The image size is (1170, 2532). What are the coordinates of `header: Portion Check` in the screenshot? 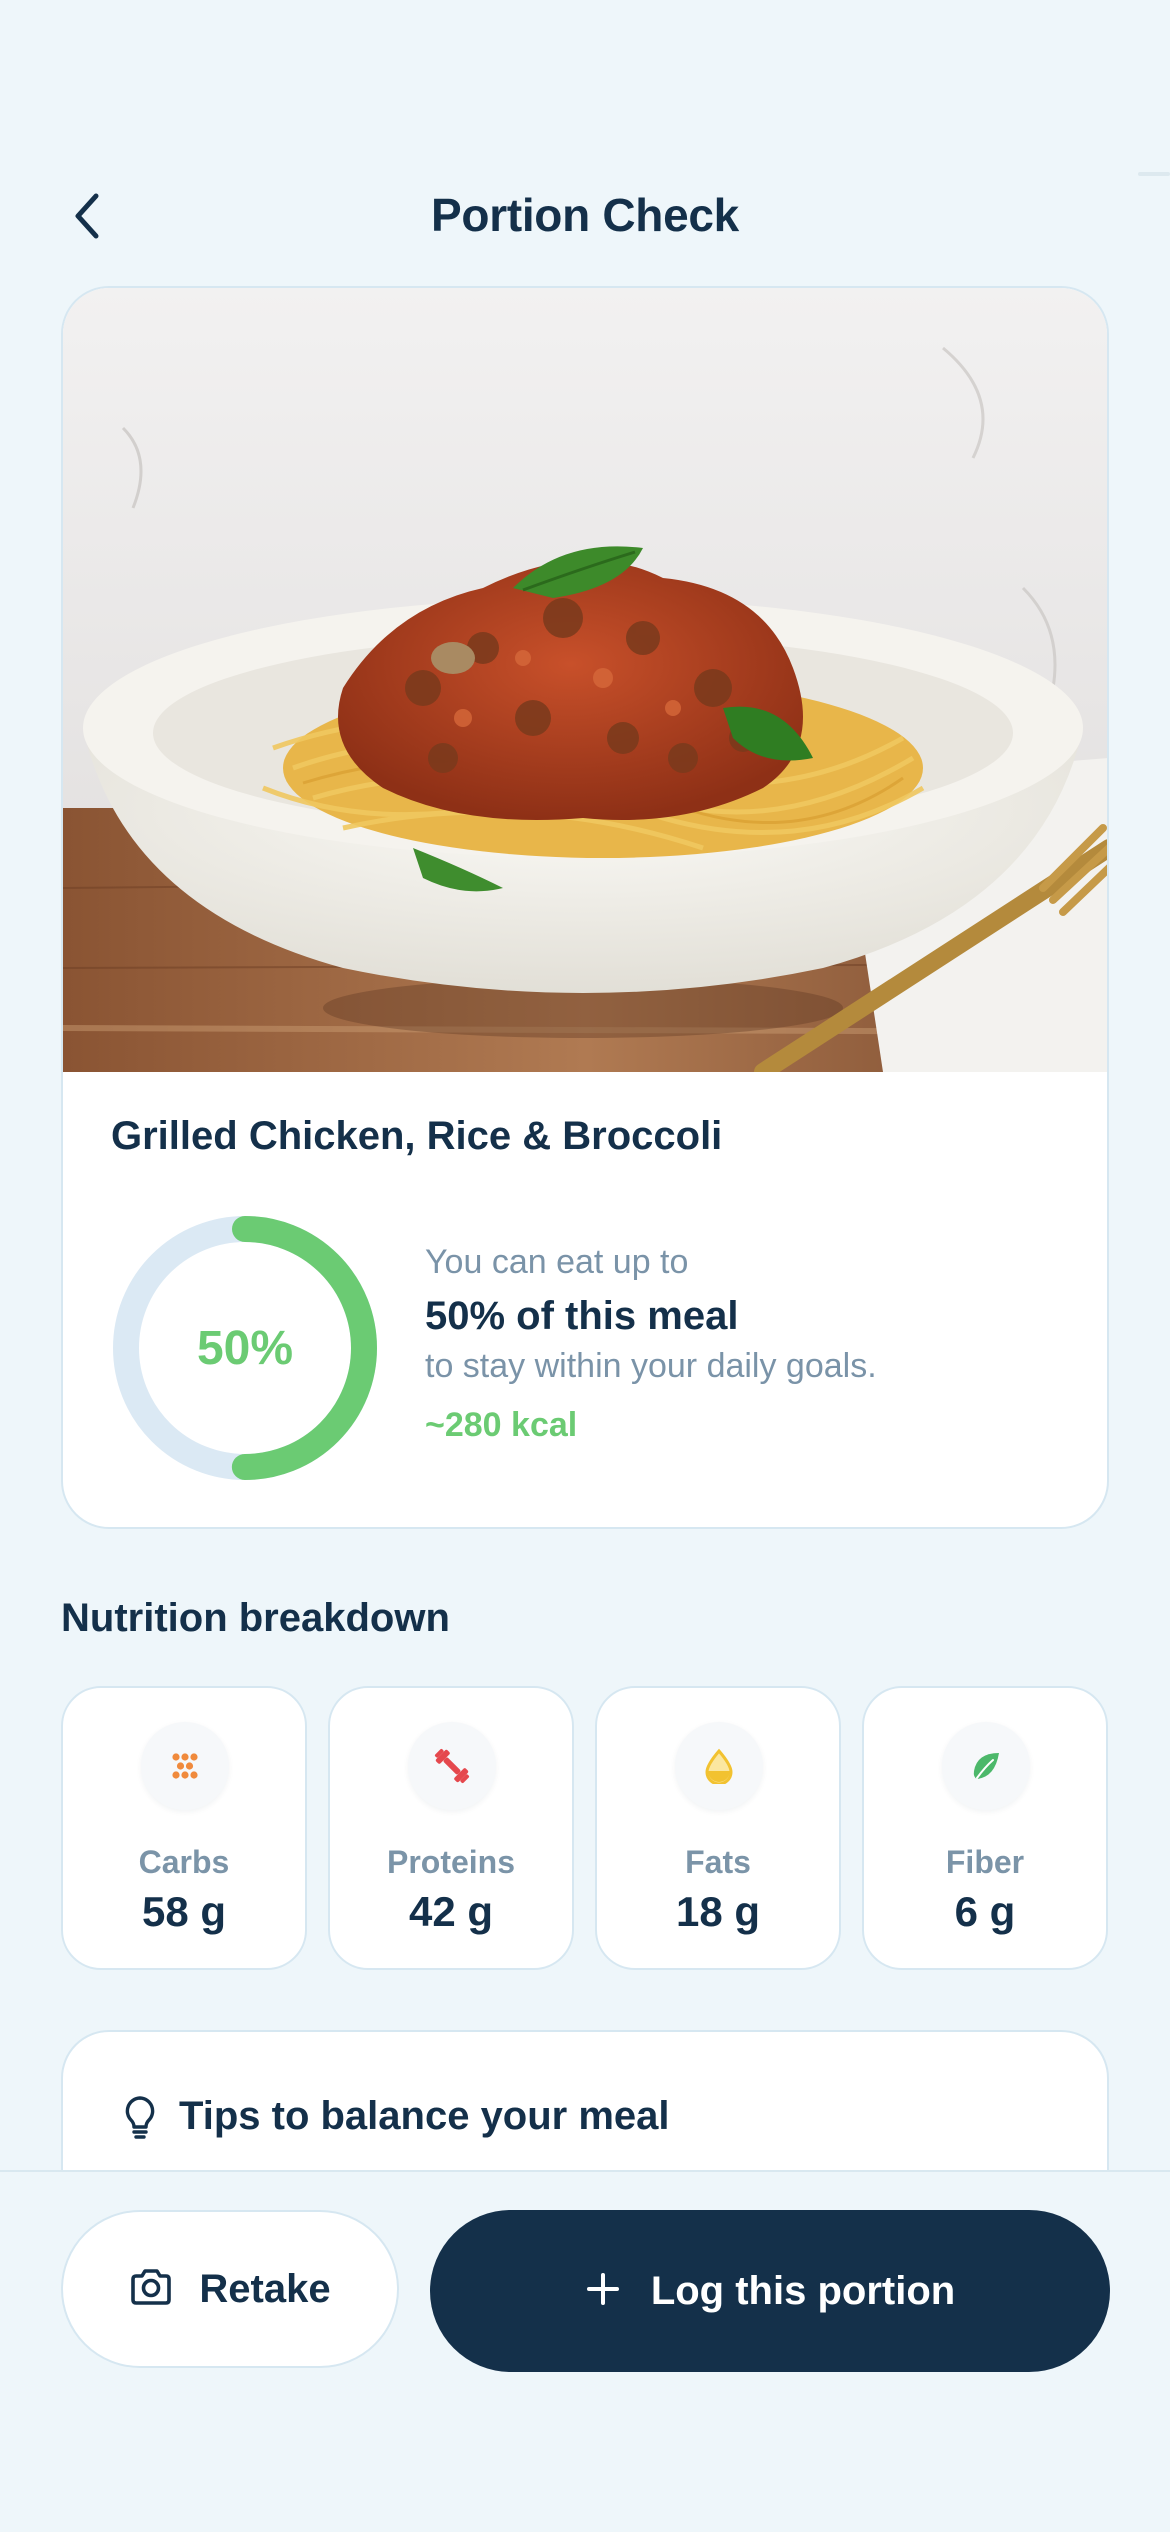 It's located at (585, 215).